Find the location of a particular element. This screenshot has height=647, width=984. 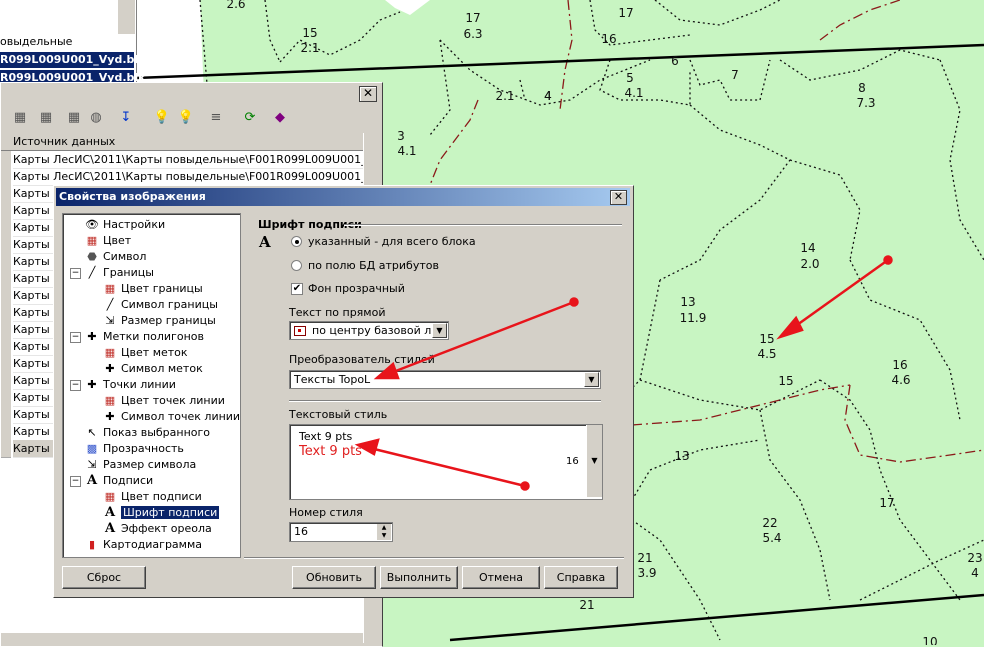

checkbox-transparent: ✔ is located at coordinates (297, 289).